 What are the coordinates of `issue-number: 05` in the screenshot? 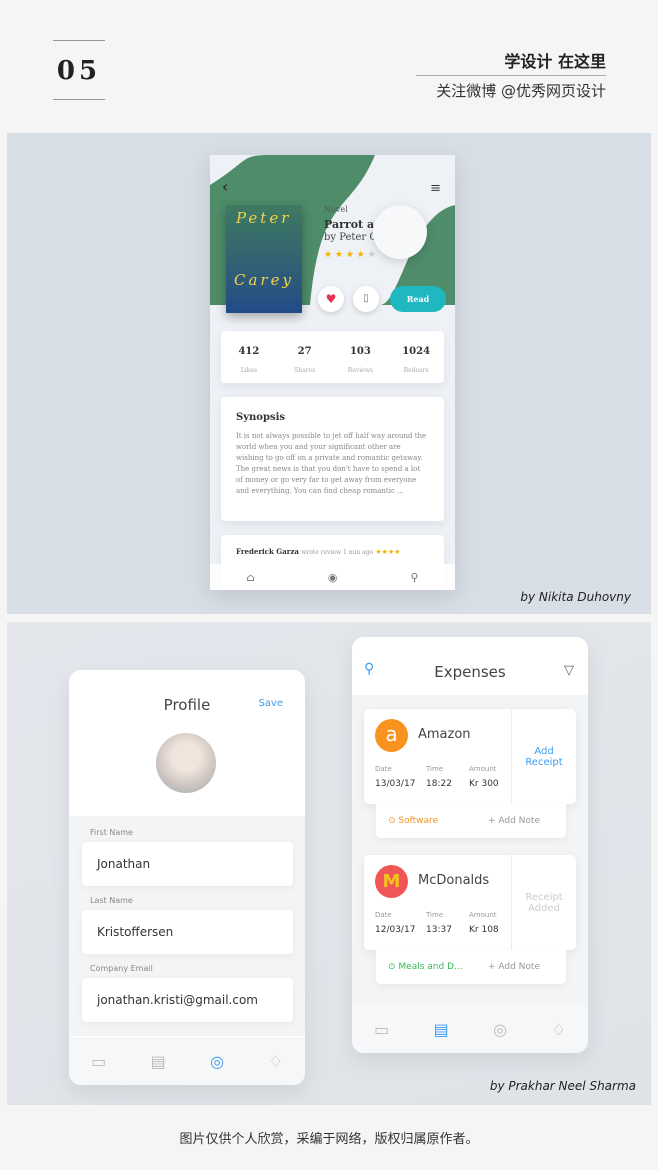 It's located at (79, 70).